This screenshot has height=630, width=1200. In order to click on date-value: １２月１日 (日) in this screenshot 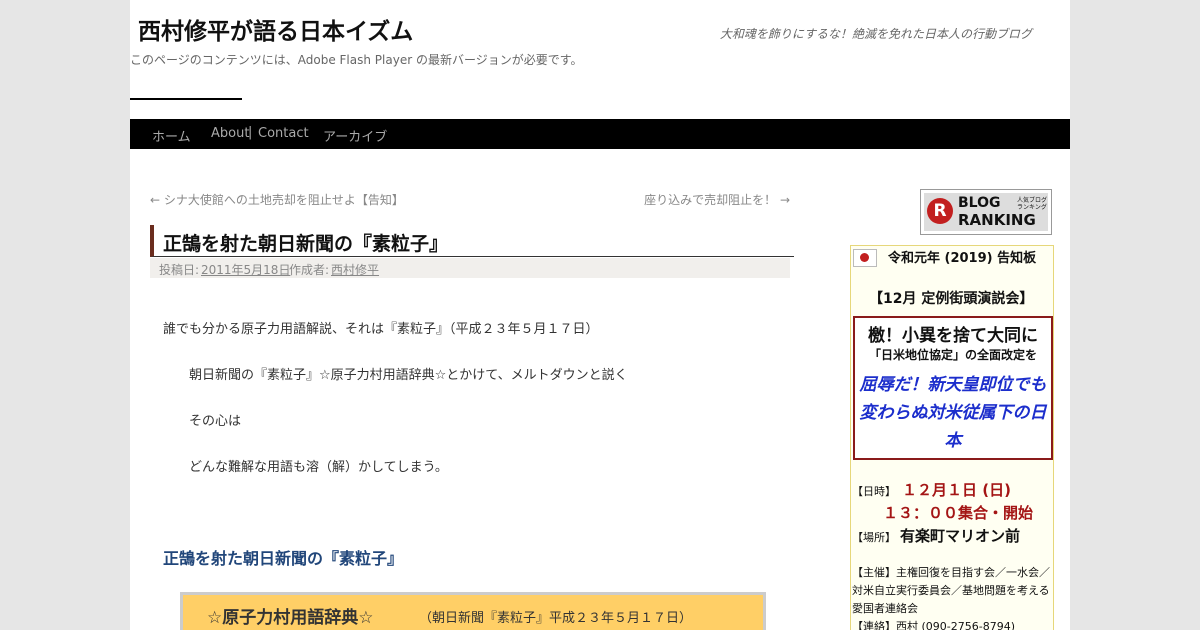, I will do `click(956, 490)`.